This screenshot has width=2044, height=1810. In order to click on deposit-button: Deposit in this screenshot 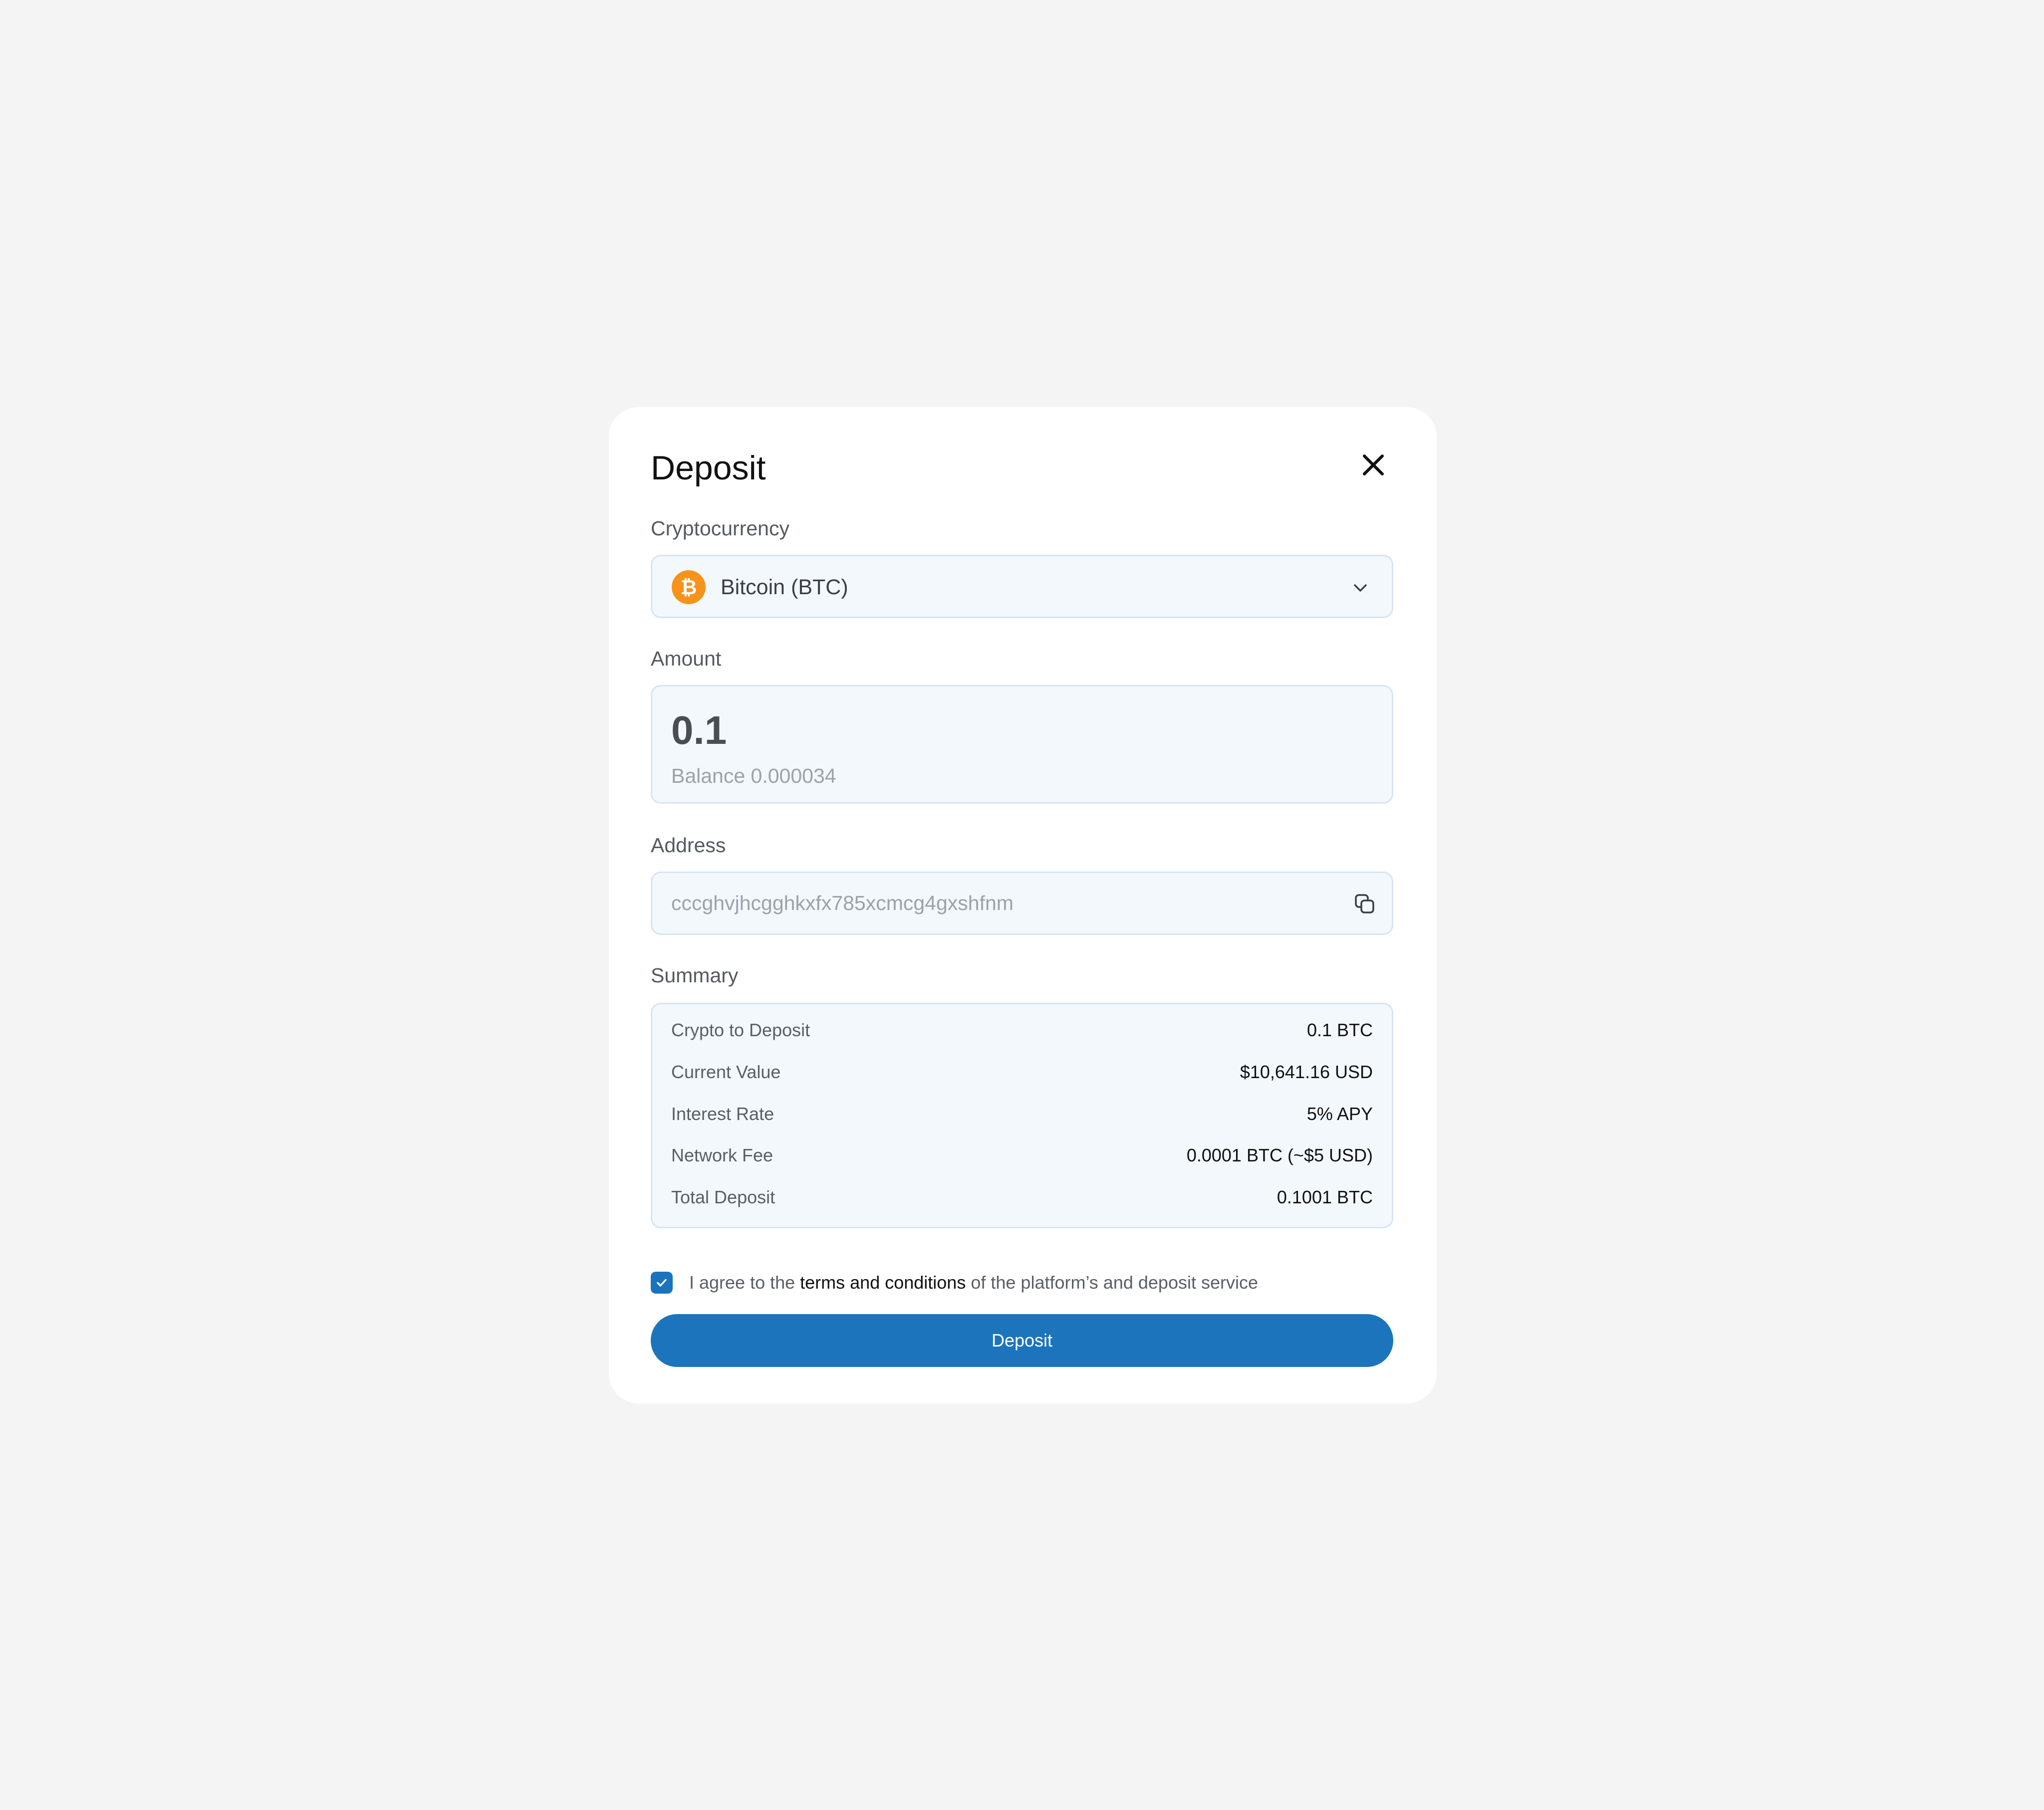, I will do `click(1022, 1340)`.